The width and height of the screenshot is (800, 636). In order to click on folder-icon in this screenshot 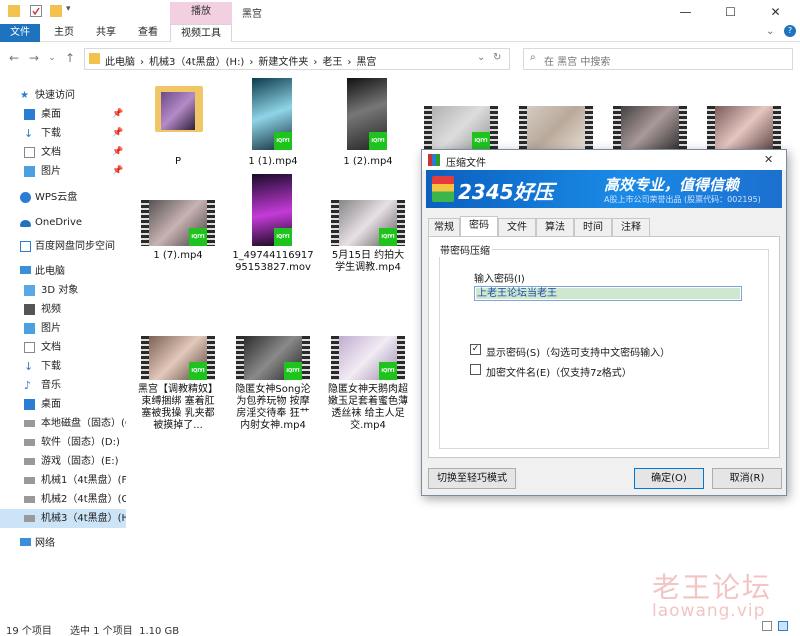, I will do `click(14, 11)`.